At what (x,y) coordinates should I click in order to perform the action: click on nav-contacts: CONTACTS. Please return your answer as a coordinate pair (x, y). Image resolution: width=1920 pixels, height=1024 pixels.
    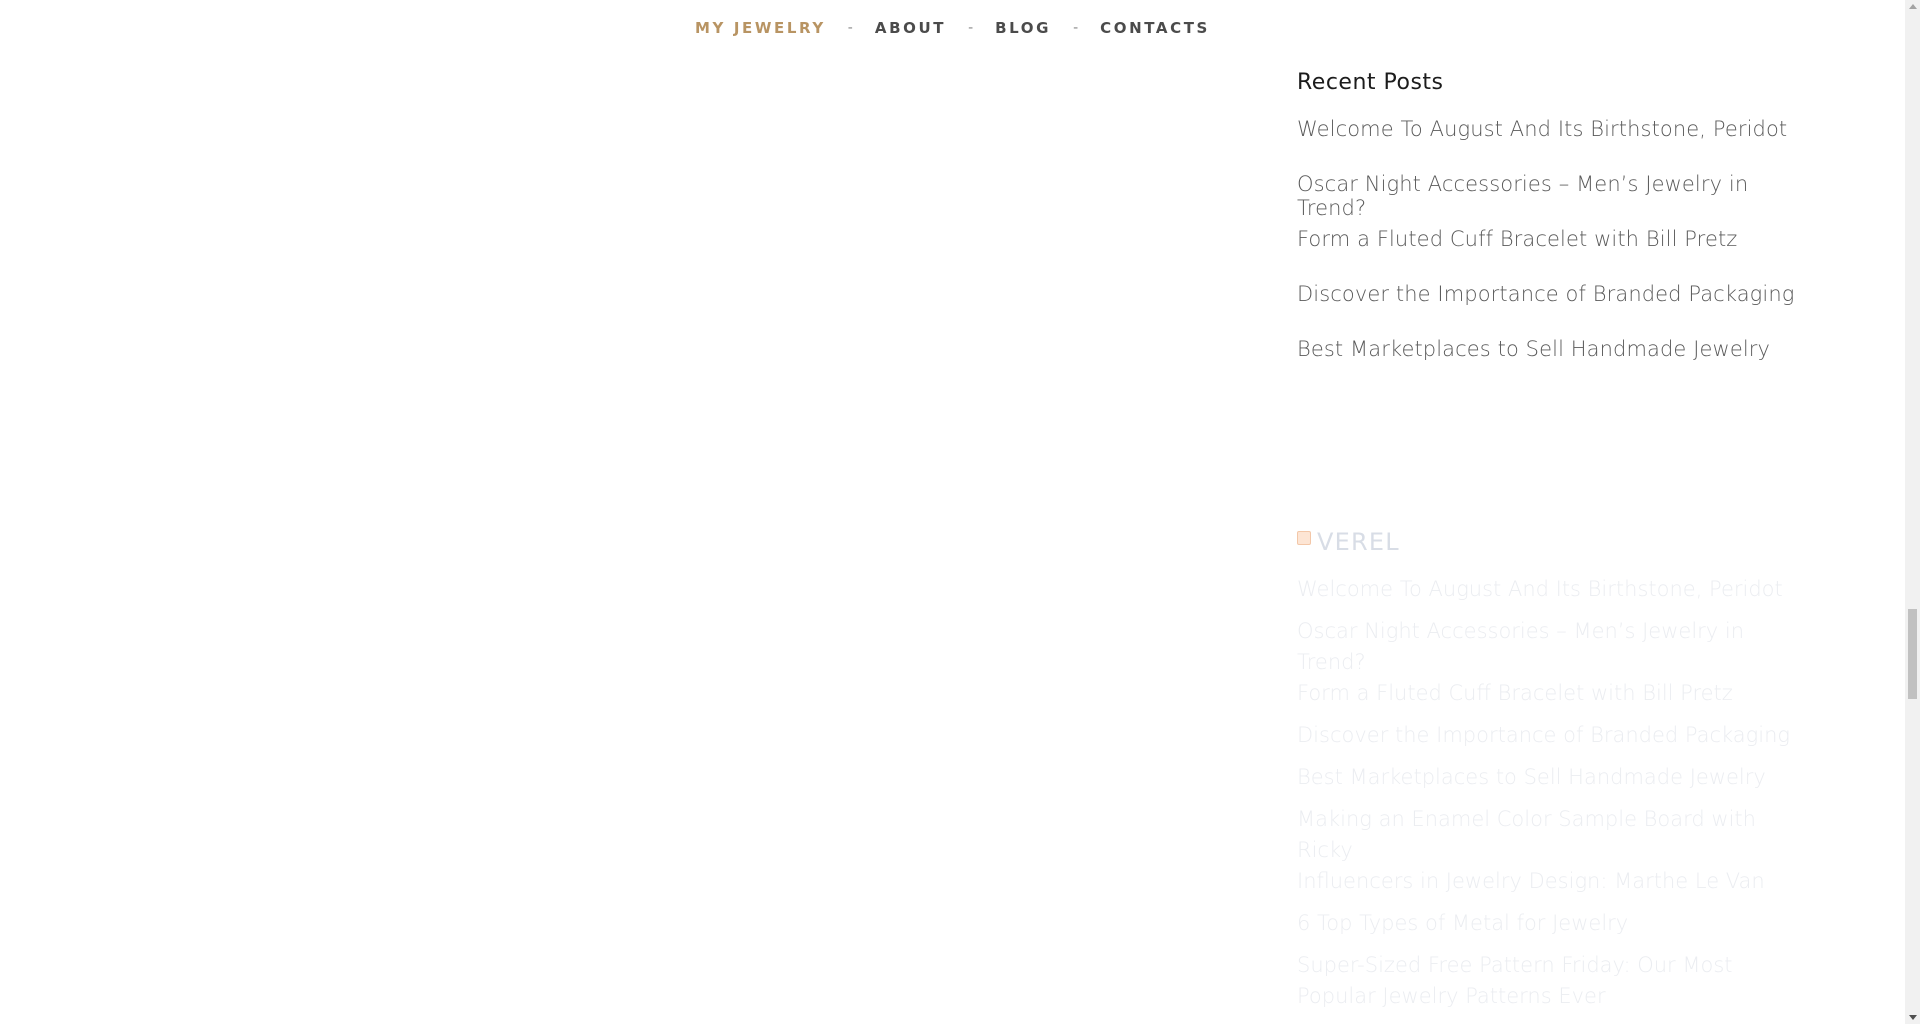
    Looking at the image, I should click on (1155, 28).